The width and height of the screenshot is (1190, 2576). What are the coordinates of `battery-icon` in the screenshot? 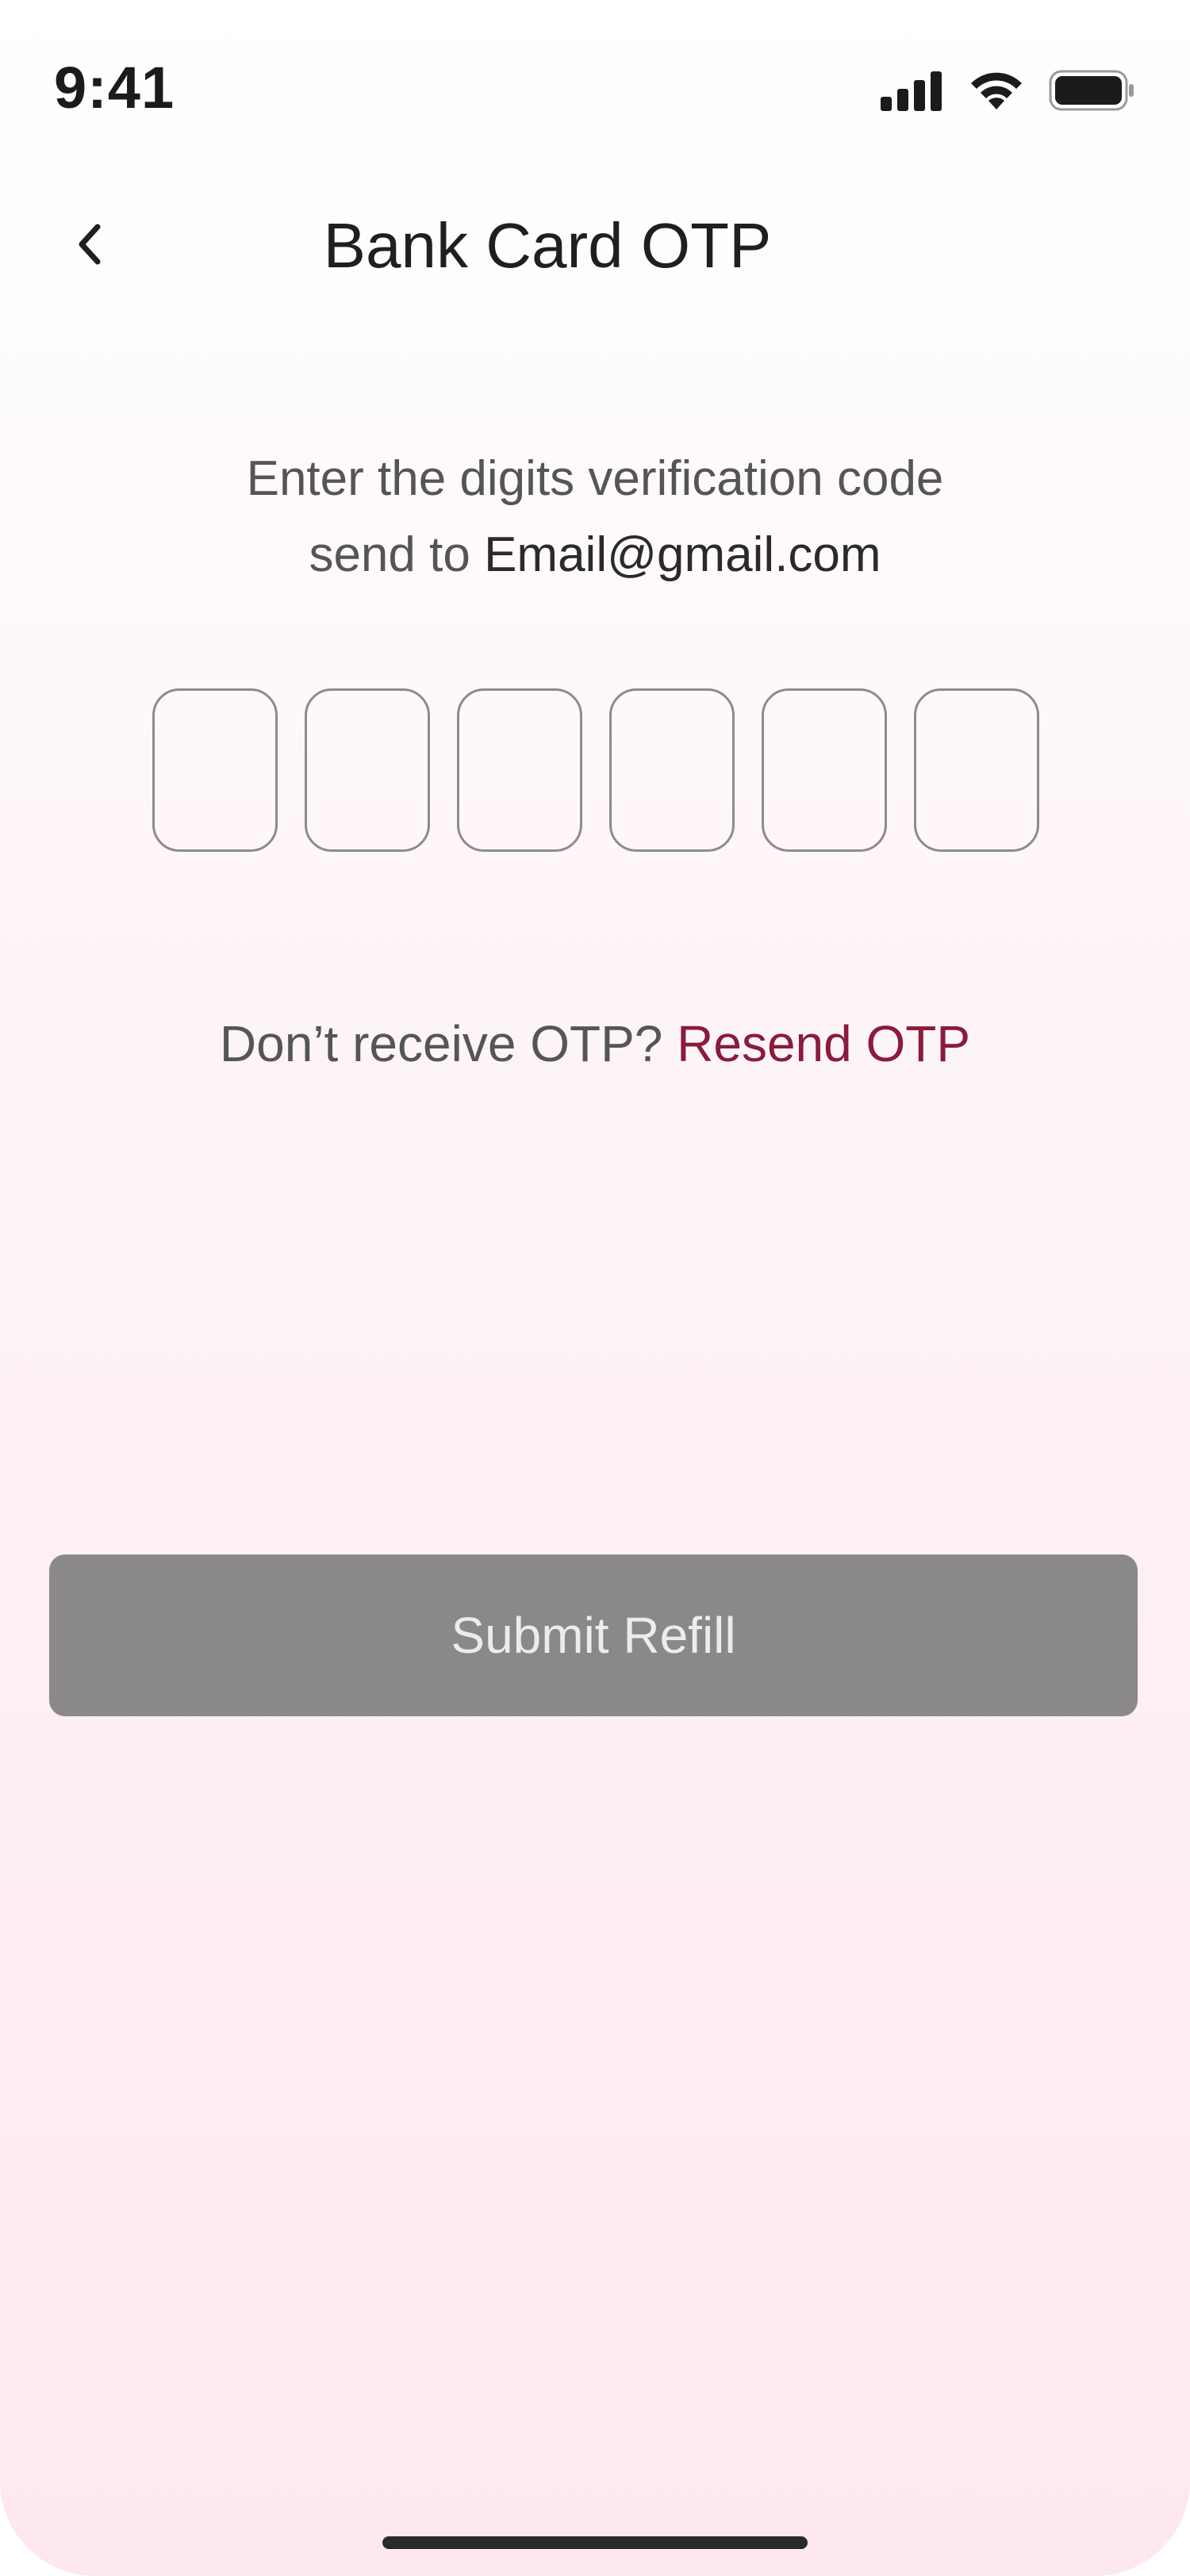 It's located at (1091, 91).